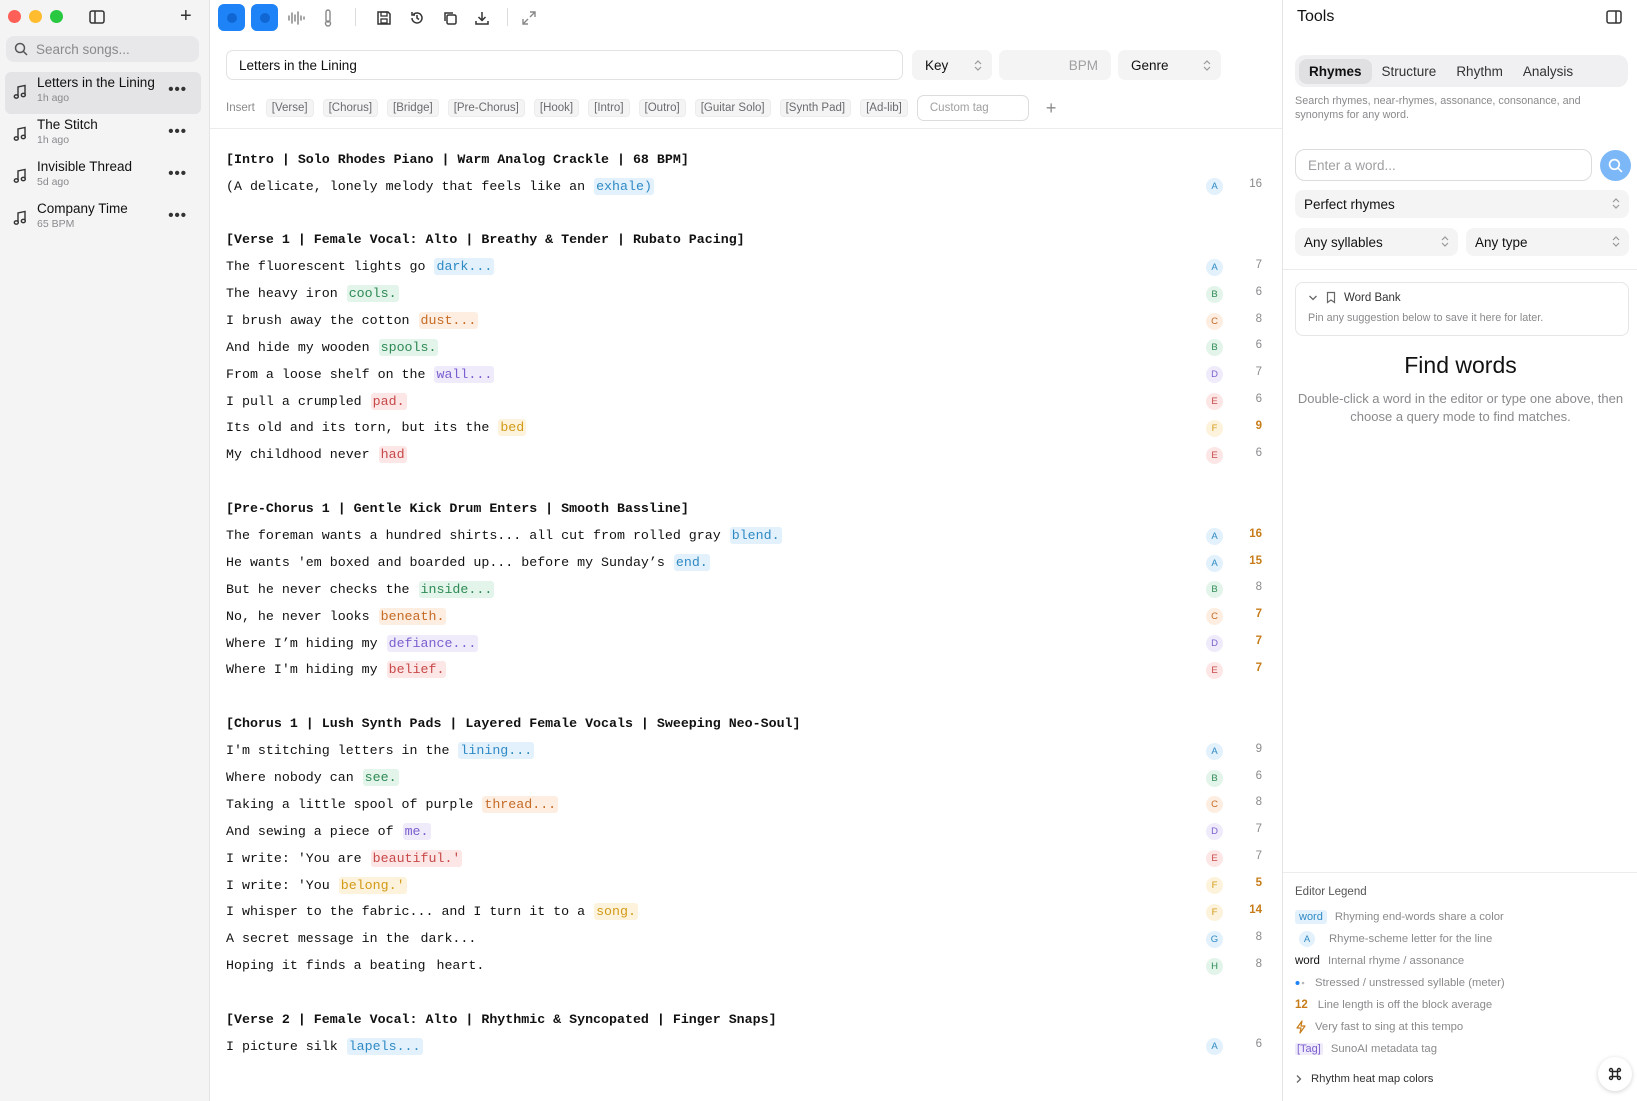 The width and height of the screenshot is (1637, 1101). What do you see at coordinates (751, 428) in the screenshot?
I see `lyric-line: Its old and its torn, but its the bed F 9` at bounding box center [751, 428].